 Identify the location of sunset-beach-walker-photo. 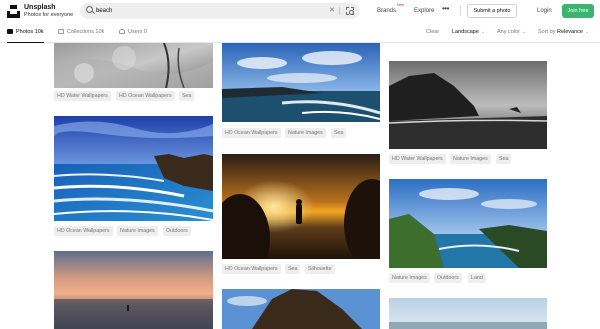
(133, 290).